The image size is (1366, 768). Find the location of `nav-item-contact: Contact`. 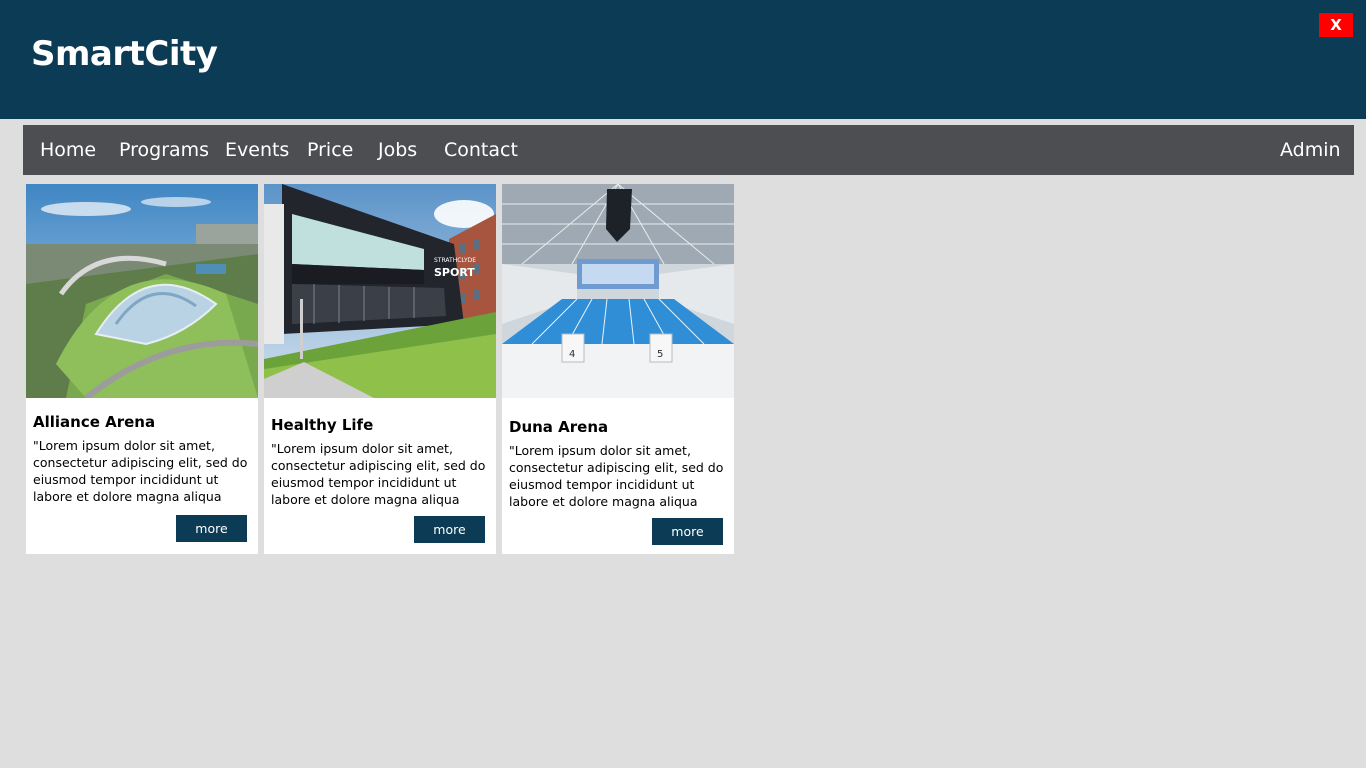

nav-item-contact: Contact is located at coordinates (481, 150).